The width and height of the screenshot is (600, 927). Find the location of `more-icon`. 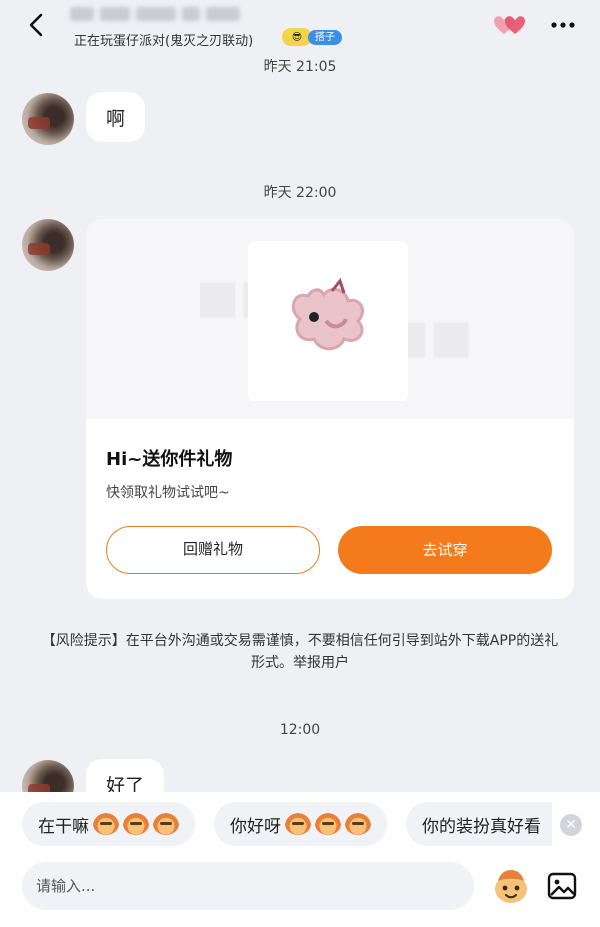

more-icon is located at coordinates (563, 25).